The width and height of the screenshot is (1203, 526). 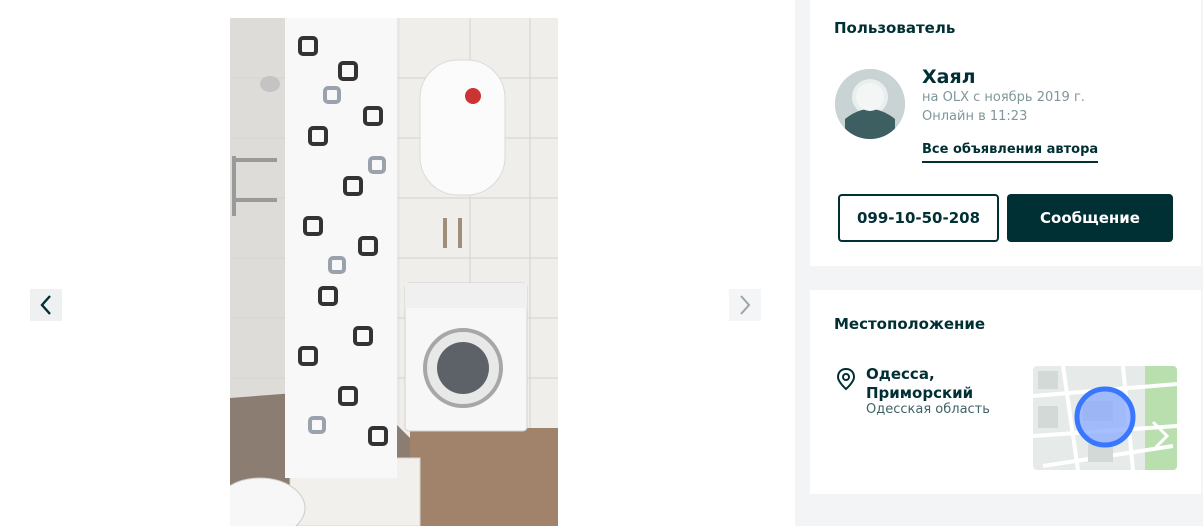 I want to click on prev-photo-button, so click(x=46, y=305).